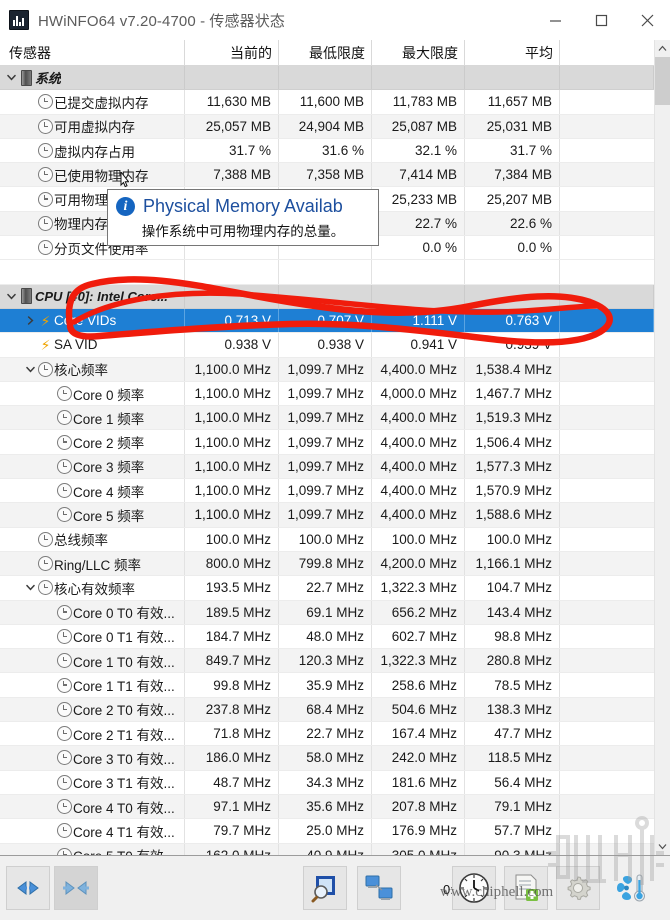  I want to click on collapse-all-button, so click(76, 888).